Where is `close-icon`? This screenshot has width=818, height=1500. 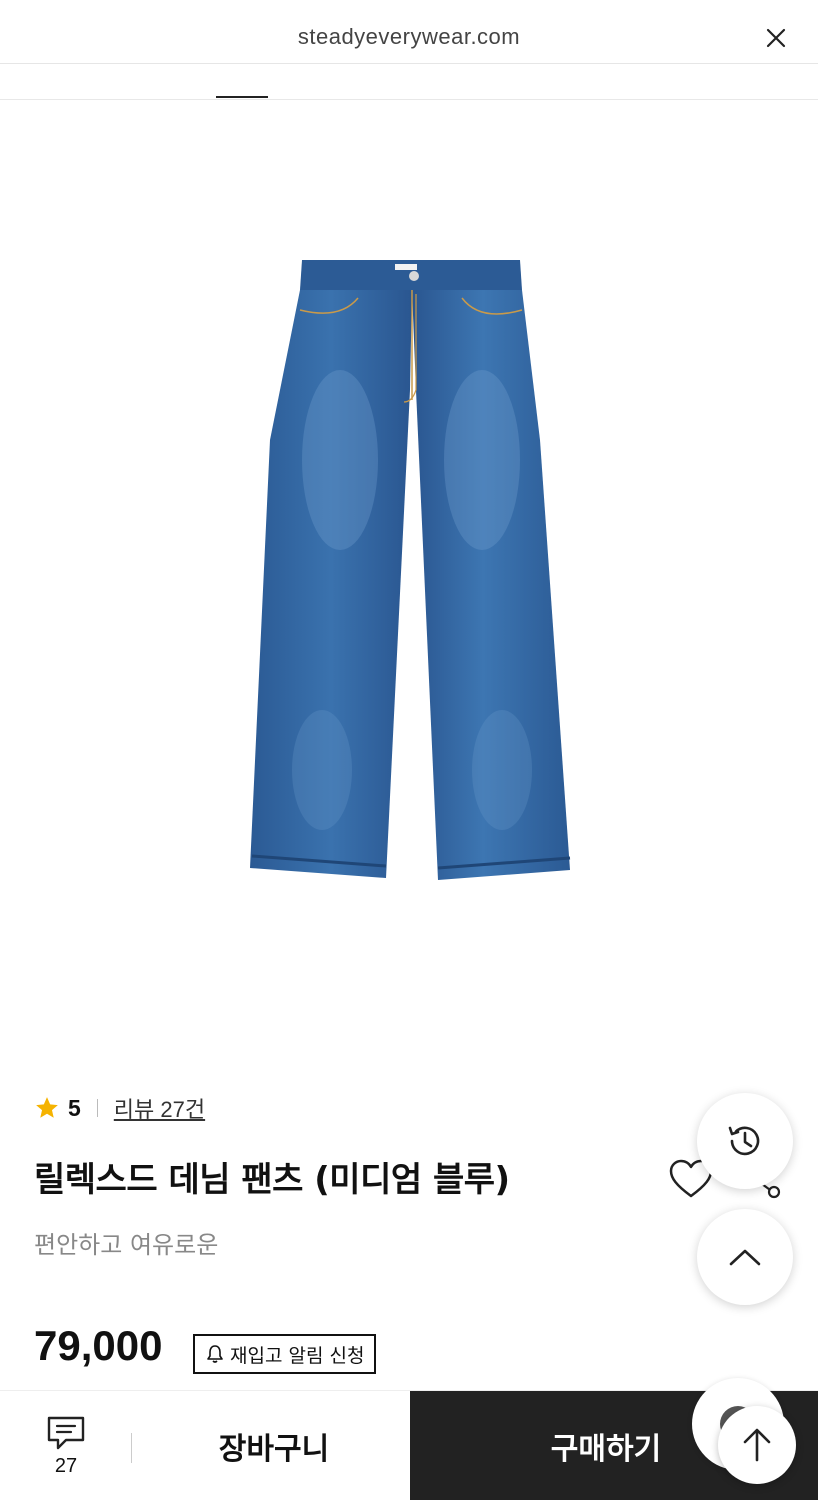 close-icon is located at coordinates (776, 38).